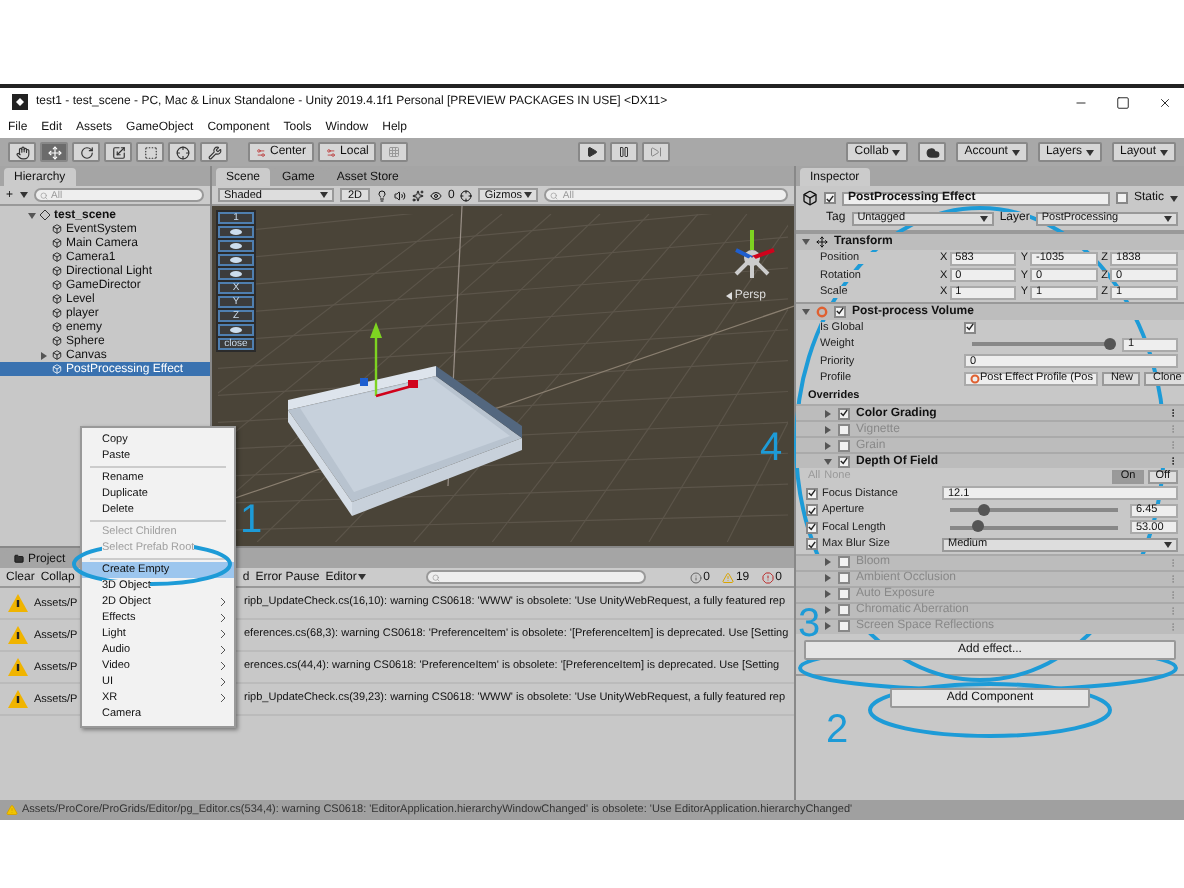 The width and height of the screenshot is (1184, 888). What do you see at coordinates (754, 255) in the screenshot?
I see `orientation-gizmo` at bounding box center [754, 255].